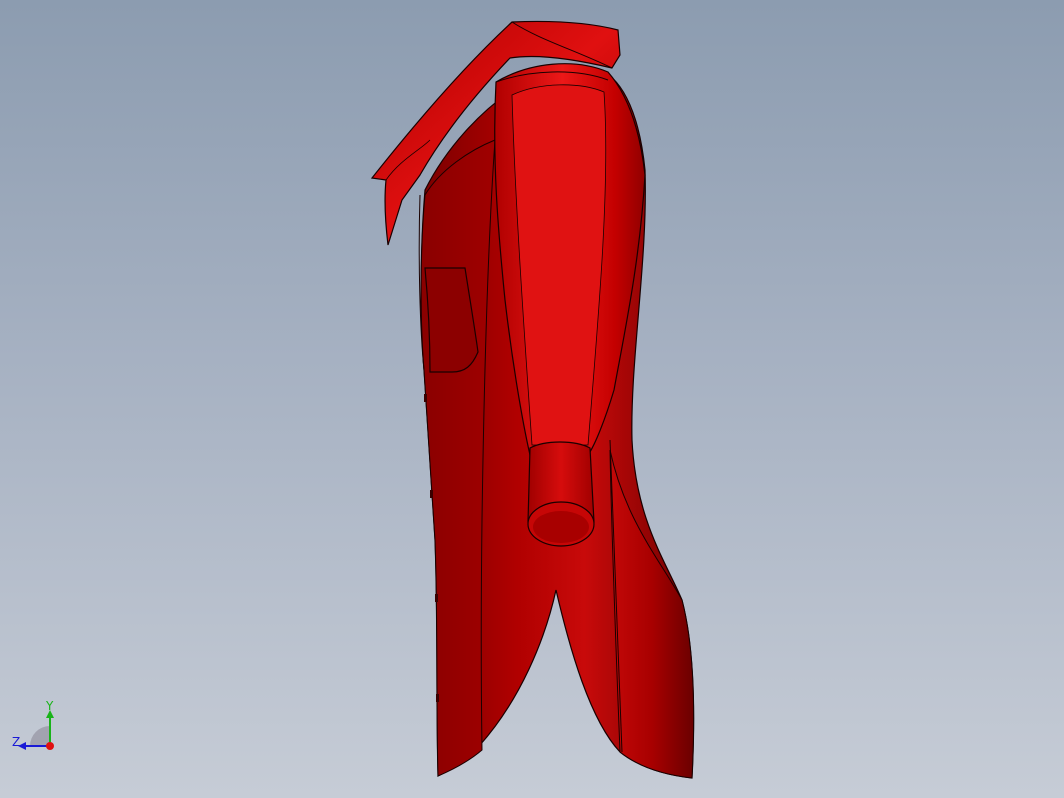 The height and width of the screenshot is (798, 1064). What do you see at coordinates (50, 746) in the screenshot?
I see `x-axis-dot` at bounding box center [50, 746].